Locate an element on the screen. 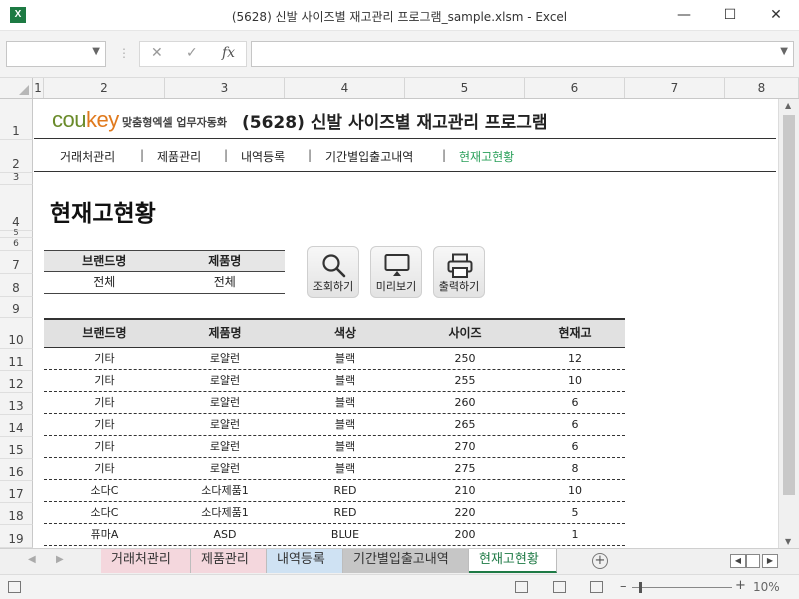 The height and width of the screenshot is (599, 799). tab-scroll-right-icon: ▶ is located at coordinates (60, 559).